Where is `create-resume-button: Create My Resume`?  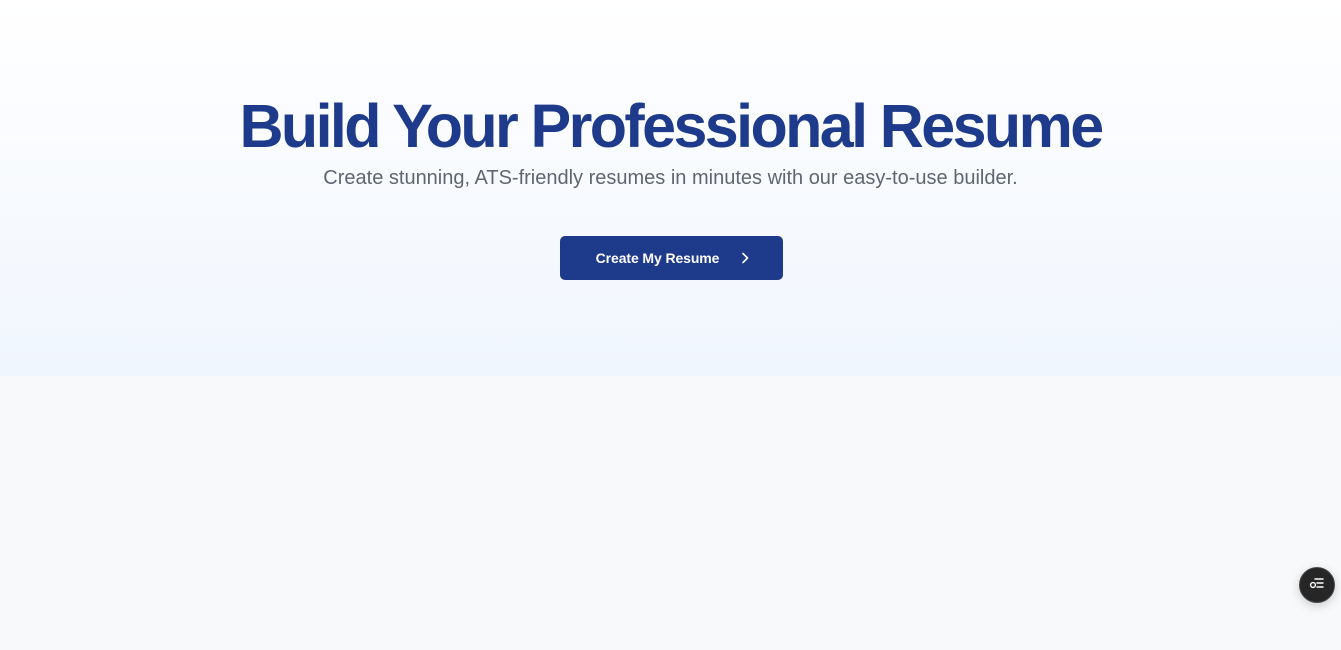 create-resume-button: Create My Resume is located at coordinates (671, 258).